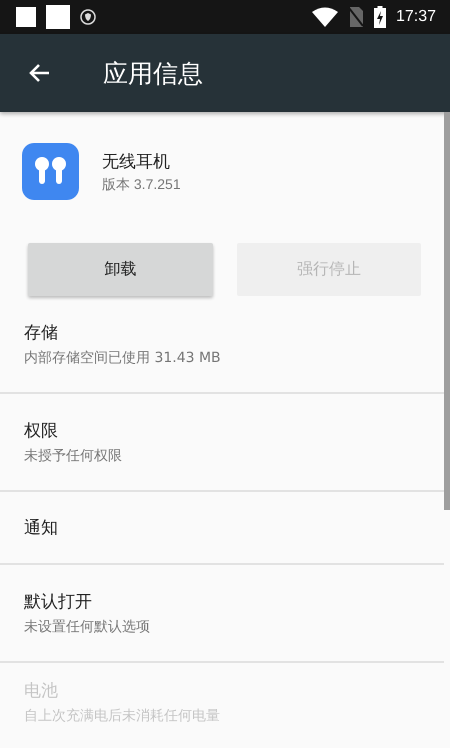 The image size is (450, 748). Describe the element at coordinates (41, 528) in the screenshot. I see `setting-title: 通知` at that location.